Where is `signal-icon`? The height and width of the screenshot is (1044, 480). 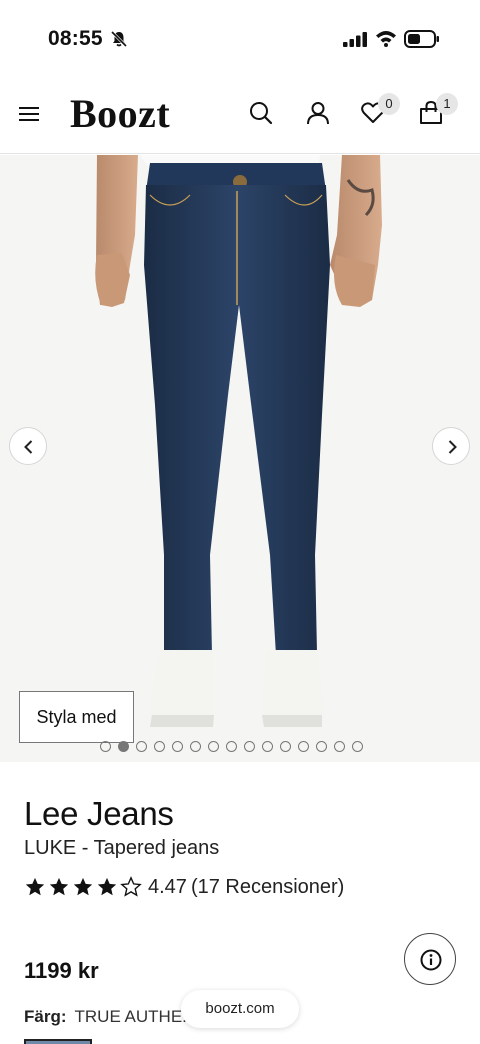 signal-icon is located at coordinates (355, 39).